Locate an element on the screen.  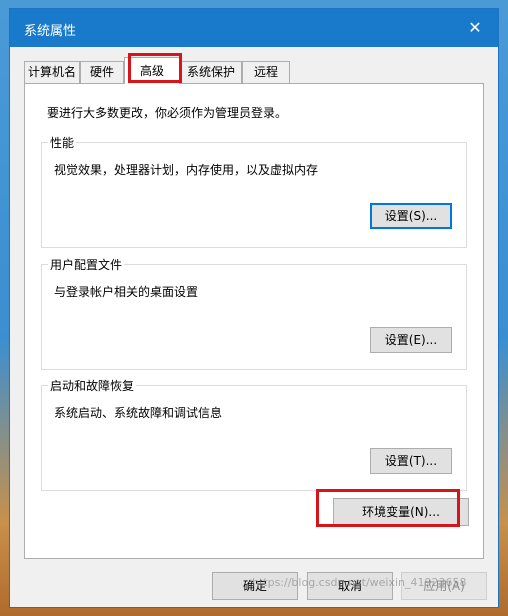
performance-description: 视觉效果，处理器计划，内存使用，以及虚拟内存 is located at coordinates (186, 170).